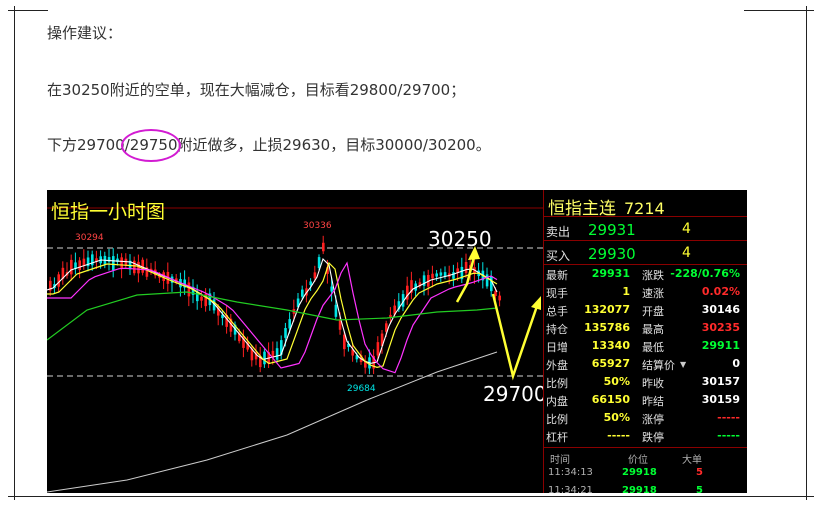  Describe the element at coordinates (557, 347) in the screenshot. I see `field-label-left: 日增` at that location.